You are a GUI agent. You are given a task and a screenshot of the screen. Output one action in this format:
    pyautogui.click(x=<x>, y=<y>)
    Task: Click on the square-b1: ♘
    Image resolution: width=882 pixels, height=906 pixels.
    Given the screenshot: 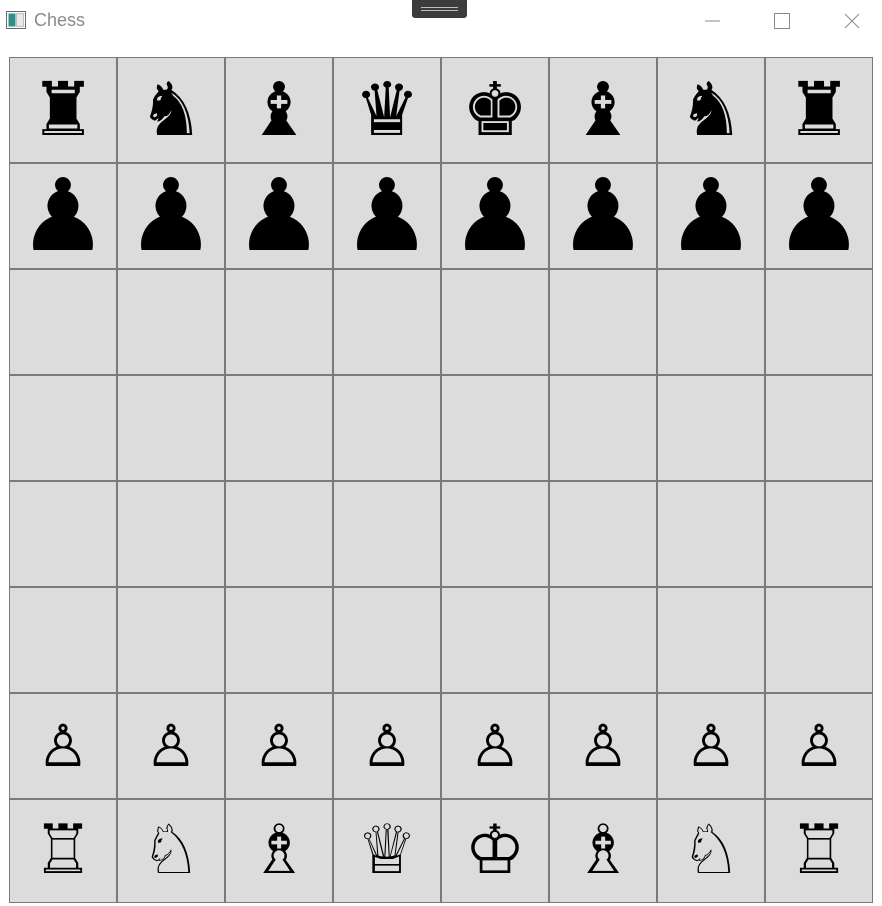 What is the action you would take?
    pyautogui.click(x=171, y=851)
    